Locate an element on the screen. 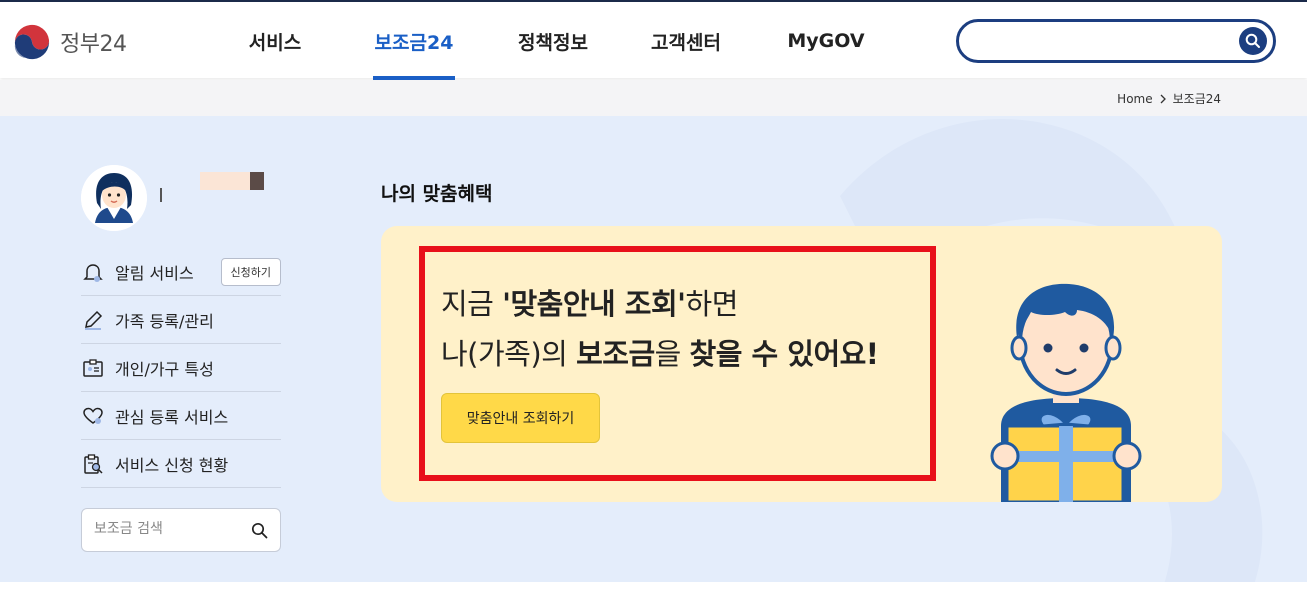 The image size is (1307, 590). mascot-with-gift-icon is located at coordinates (1066, 392).